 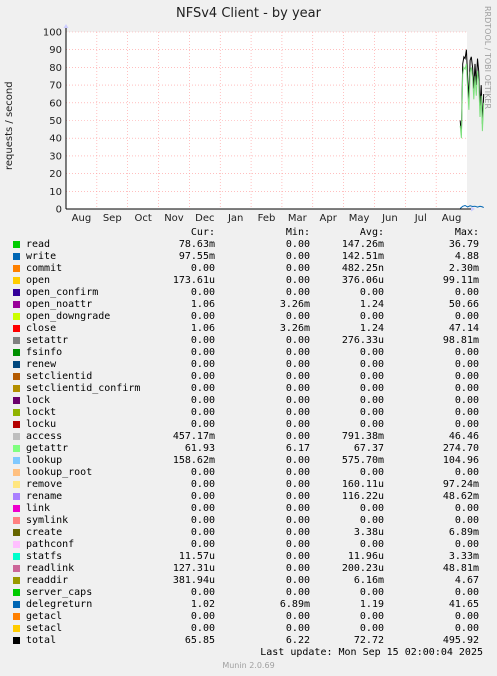 I want to click on legend-label: delegreturn, so click(x=59, y=604).